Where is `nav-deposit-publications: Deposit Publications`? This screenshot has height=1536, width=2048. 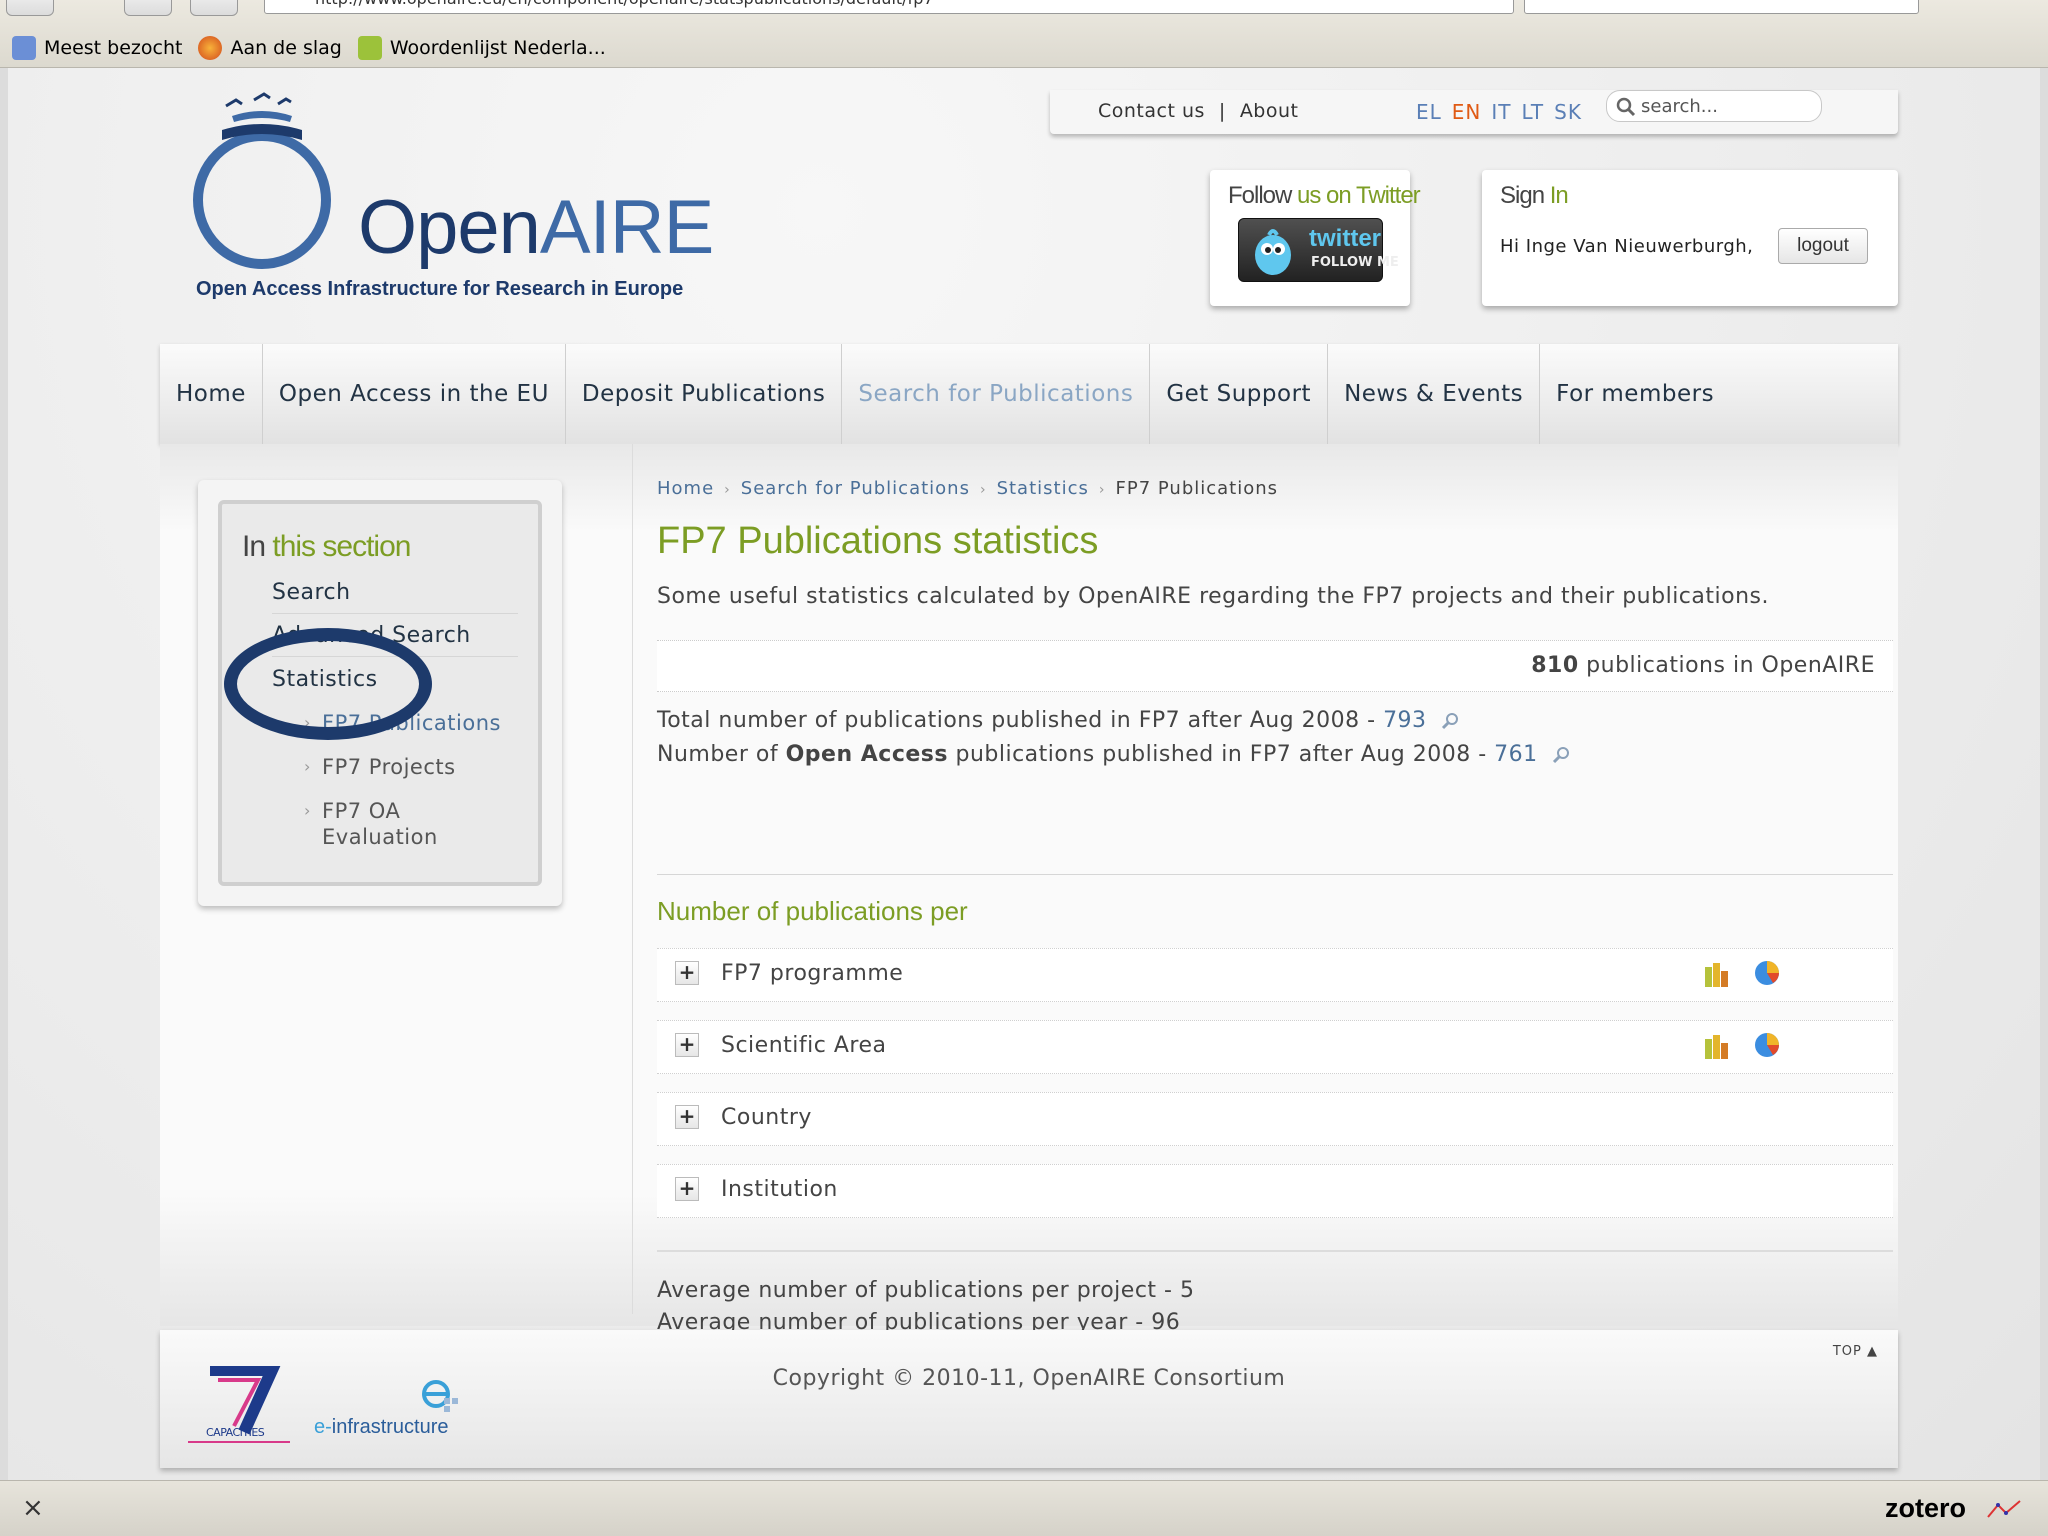 nav-deposit-publications: Deposit Publications is located at coordinates (704, 394).